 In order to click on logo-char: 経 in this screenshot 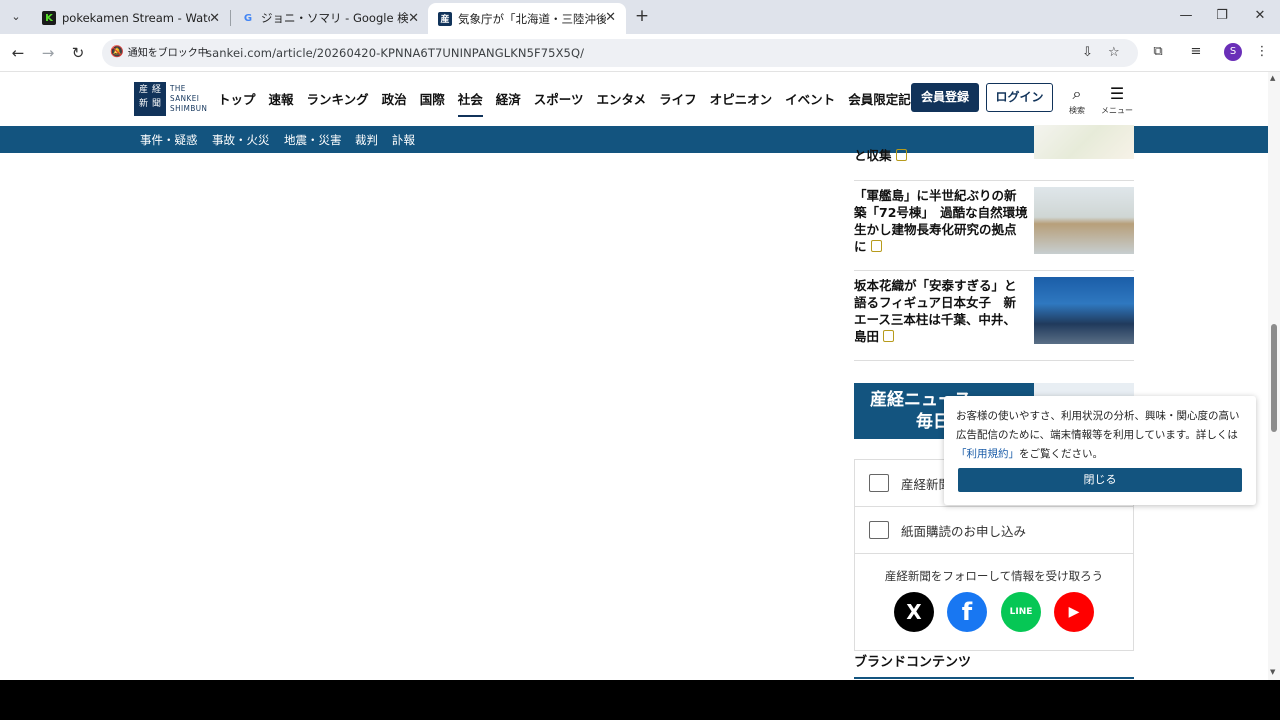, I will do `click(156, 90)`.